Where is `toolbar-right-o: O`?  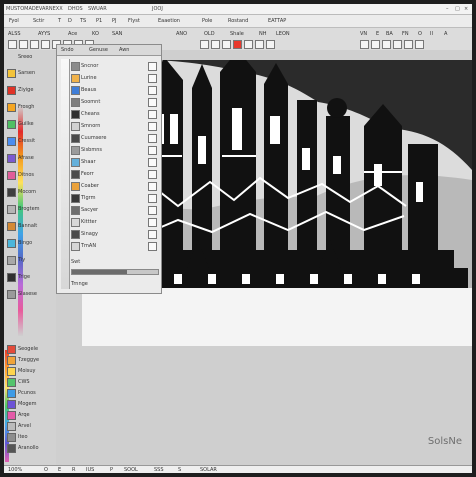
toolbar-right-o: O is located at coordinates (420, 34).